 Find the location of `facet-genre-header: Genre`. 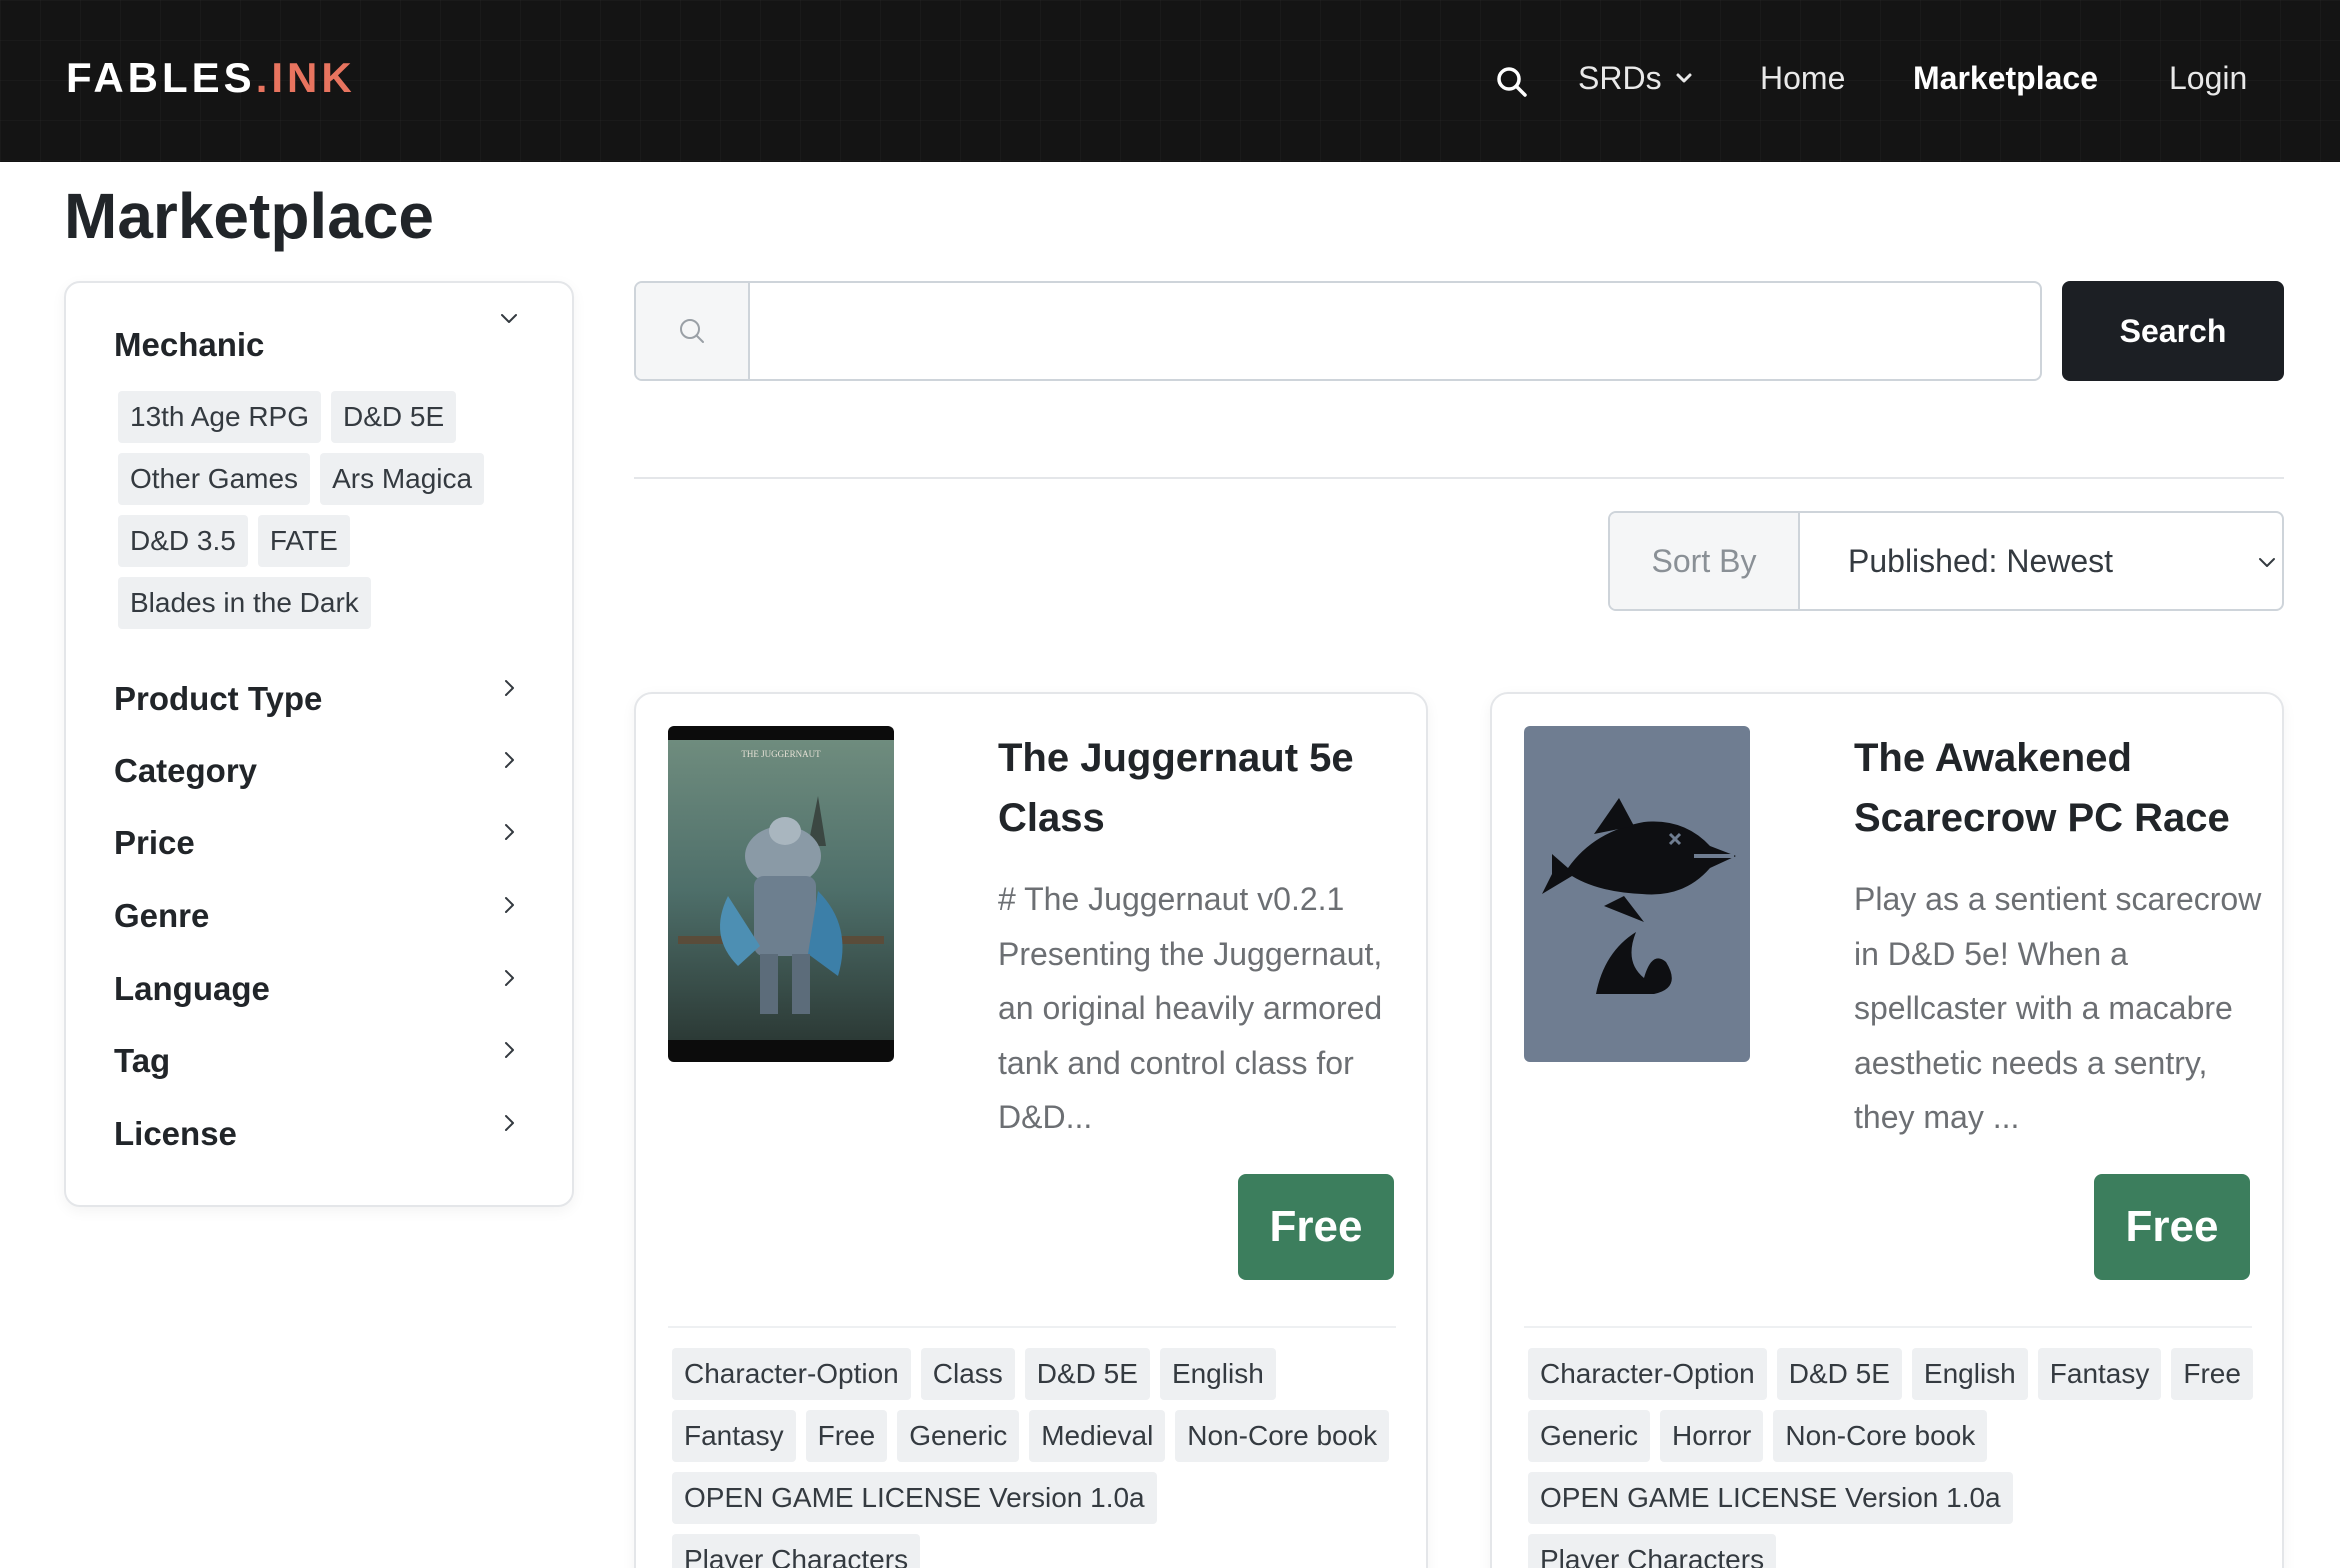

facet-genre-header: Genre is located at coordinates (161, 916).